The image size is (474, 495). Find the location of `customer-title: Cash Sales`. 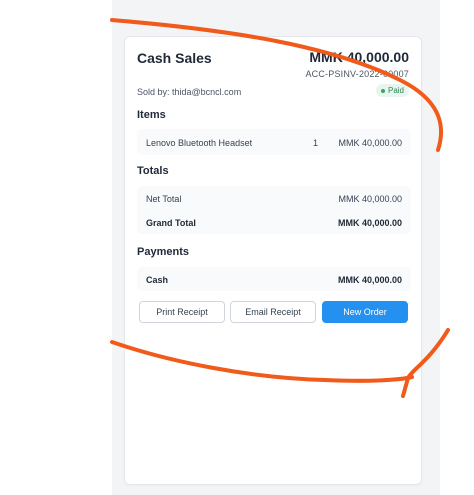

customer-title: Cash Sales is located at coordinates (174, 58).